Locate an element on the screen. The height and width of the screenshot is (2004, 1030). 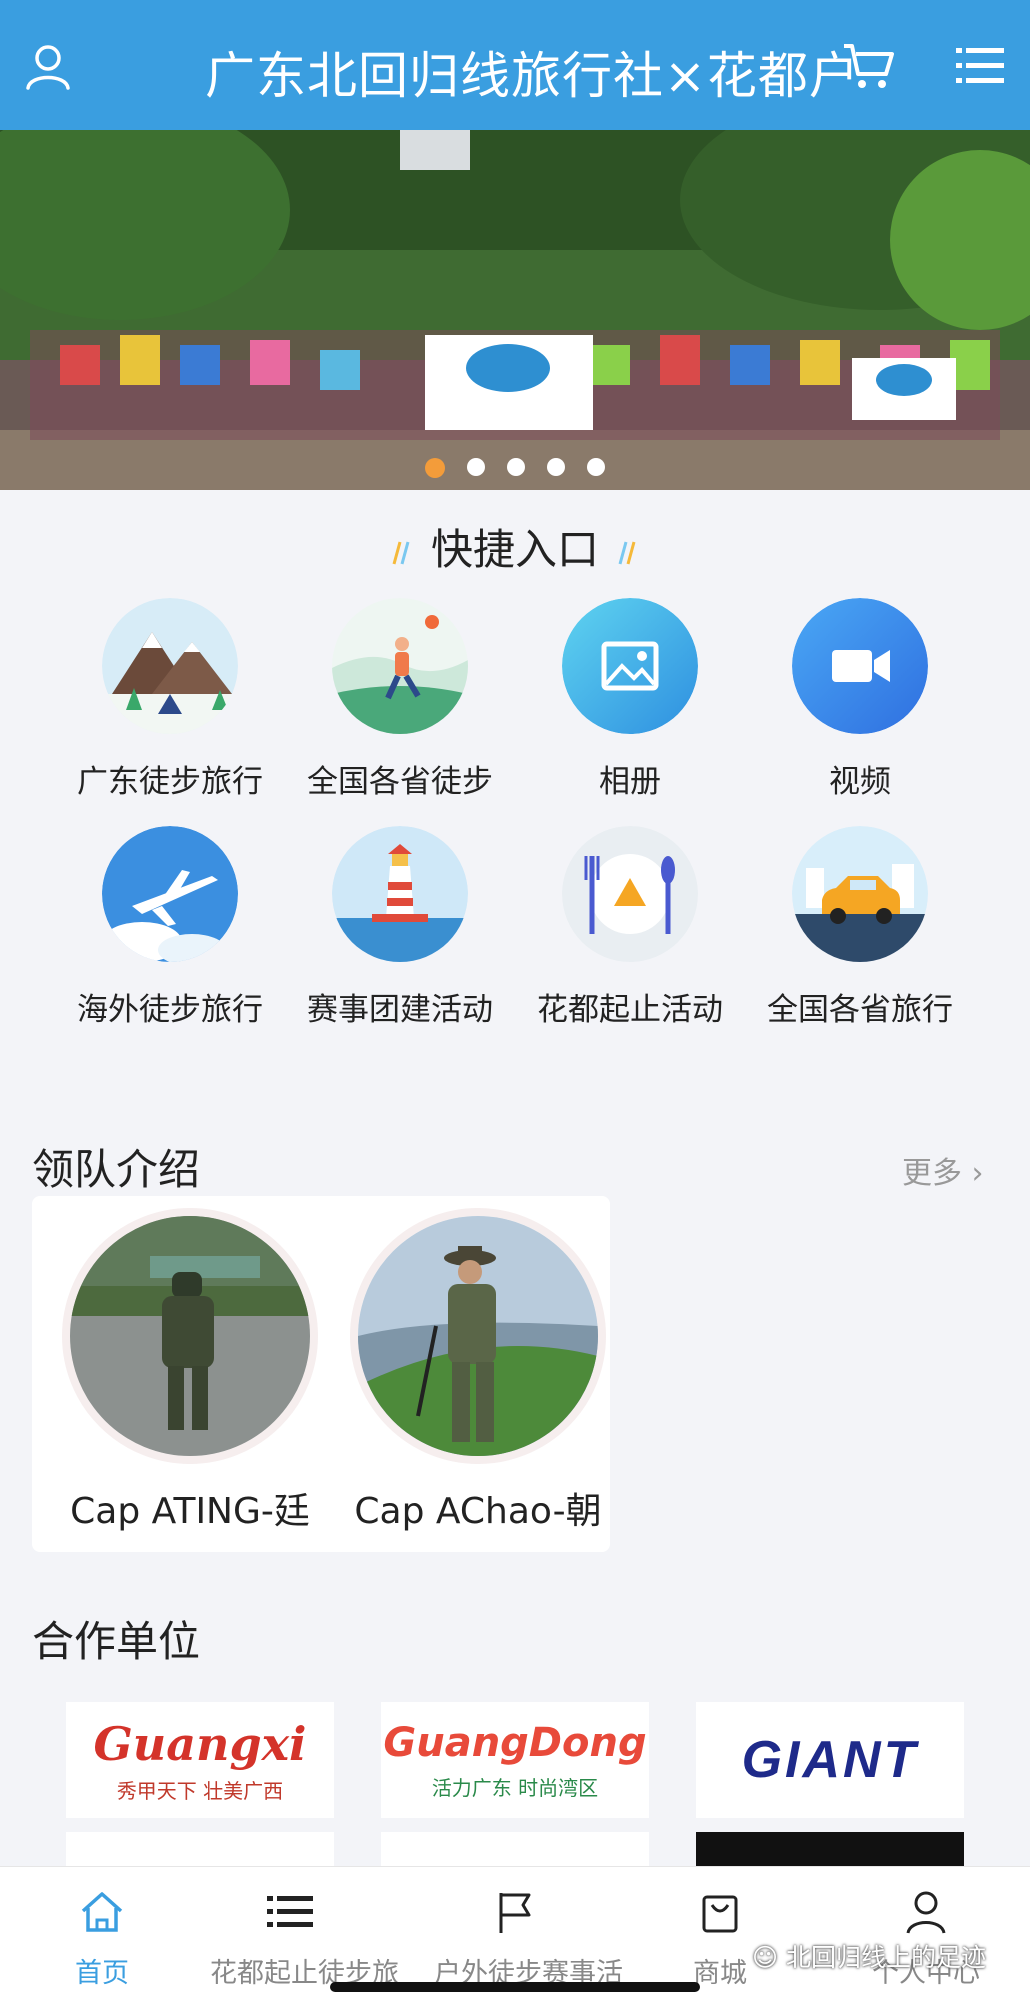
video-camera-icon is located at coordinates (860, 666).